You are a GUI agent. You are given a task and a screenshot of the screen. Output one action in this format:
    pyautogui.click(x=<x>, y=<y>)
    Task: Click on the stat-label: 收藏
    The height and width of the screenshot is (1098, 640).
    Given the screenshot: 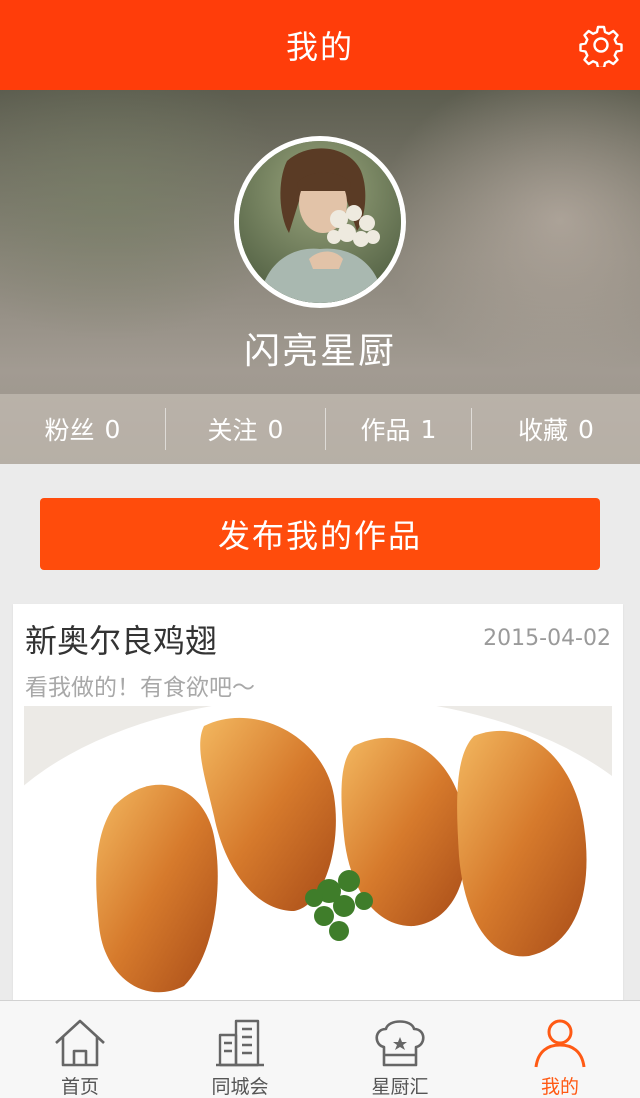 What is the action you would take?
    pyautogui.click(x=543, y=430)
    